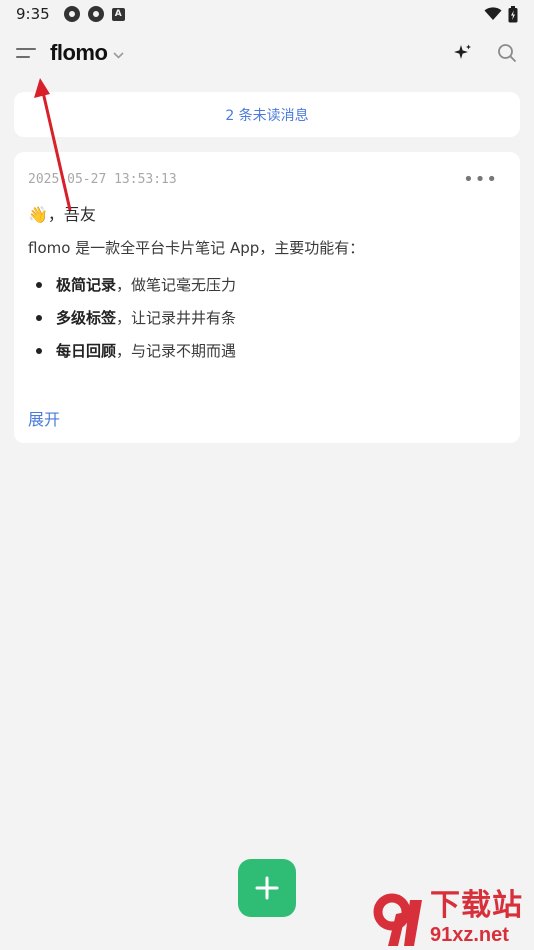 The image size is (534, 950). I want to click on plus-icon, so click(267, 888).